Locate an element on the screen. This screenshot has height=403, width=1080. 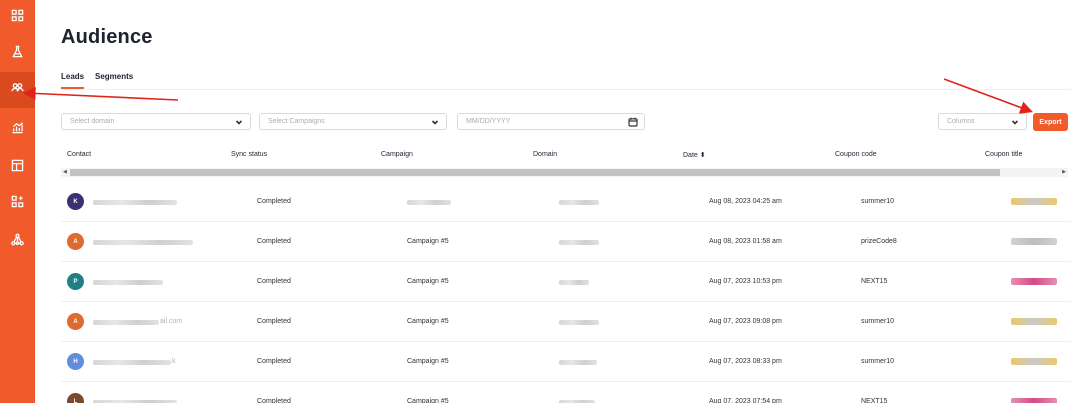
sidebar-item-audience is located at coordinates (17, 90).